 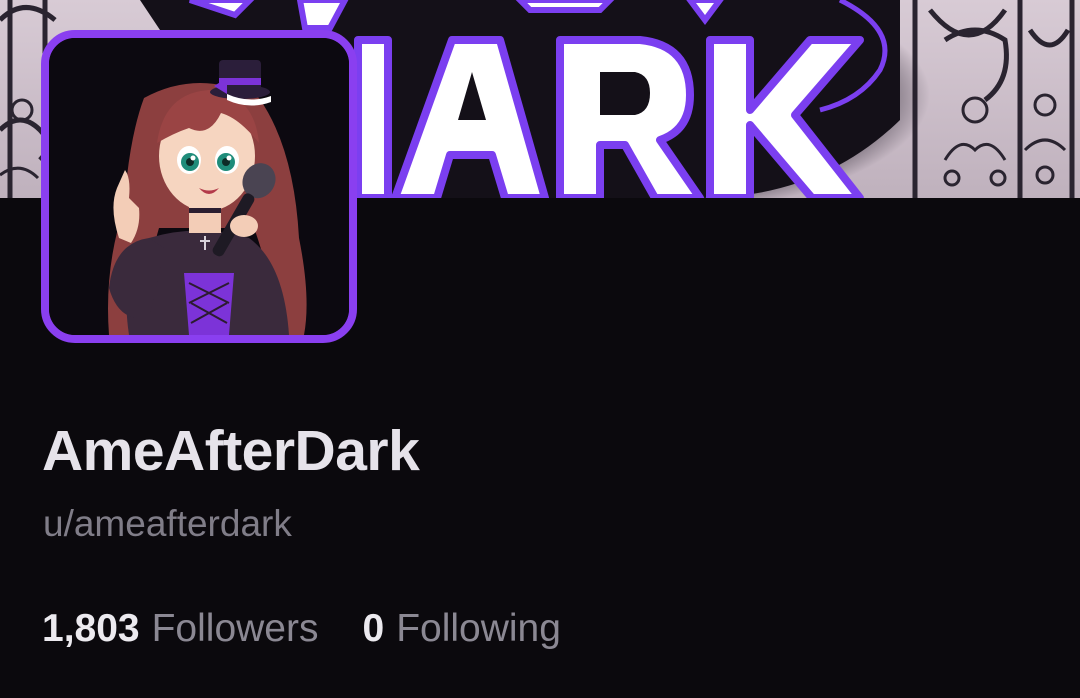 I want to click on username: u/ameafterdark, so click(x=167, y=523).